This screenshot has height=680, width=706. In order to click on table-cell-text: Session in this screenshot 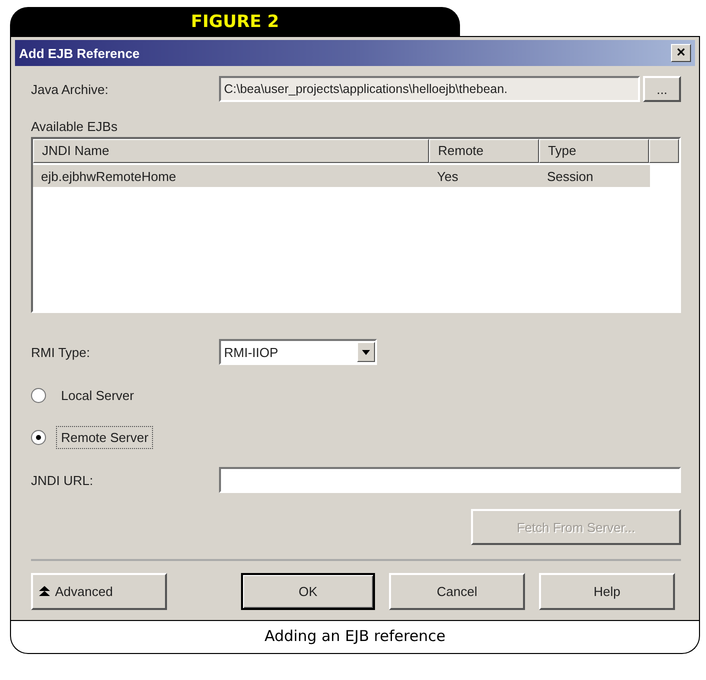, I will do `click(570, 176)`.